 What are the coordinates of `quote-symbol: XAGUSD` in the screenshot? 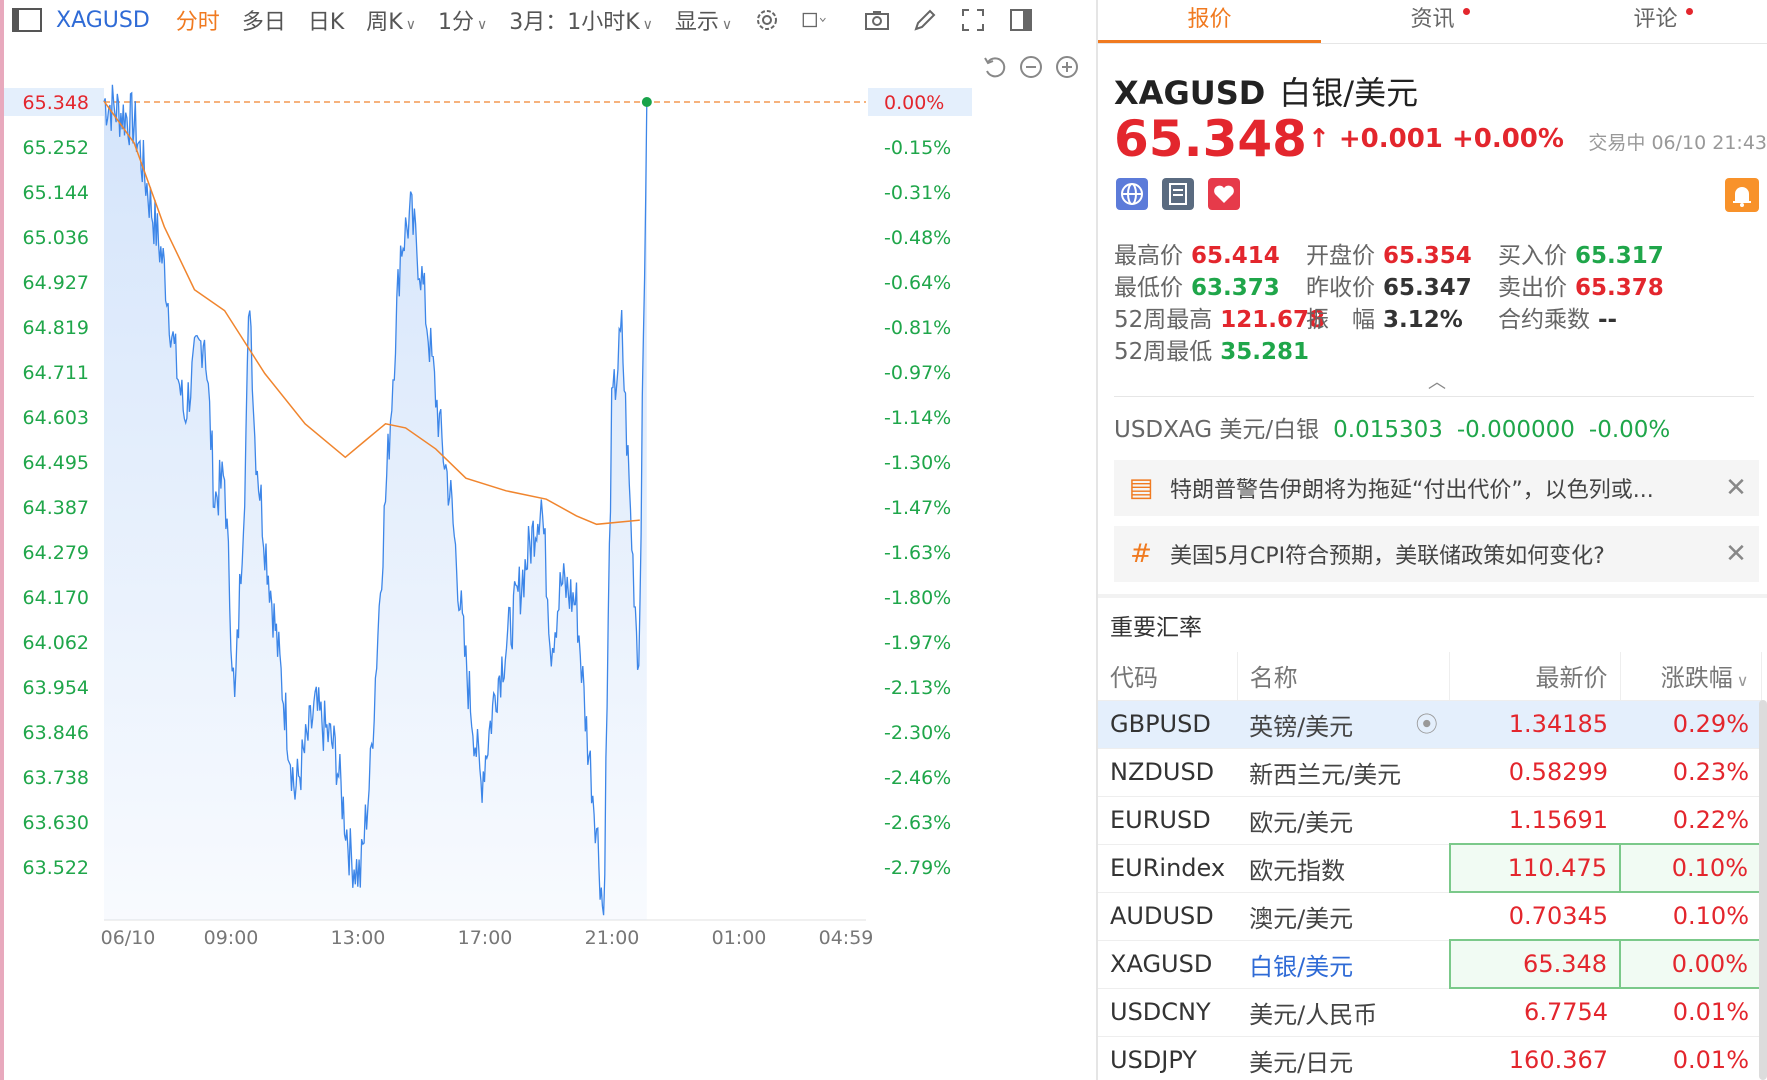 It's located at (1190, 93).